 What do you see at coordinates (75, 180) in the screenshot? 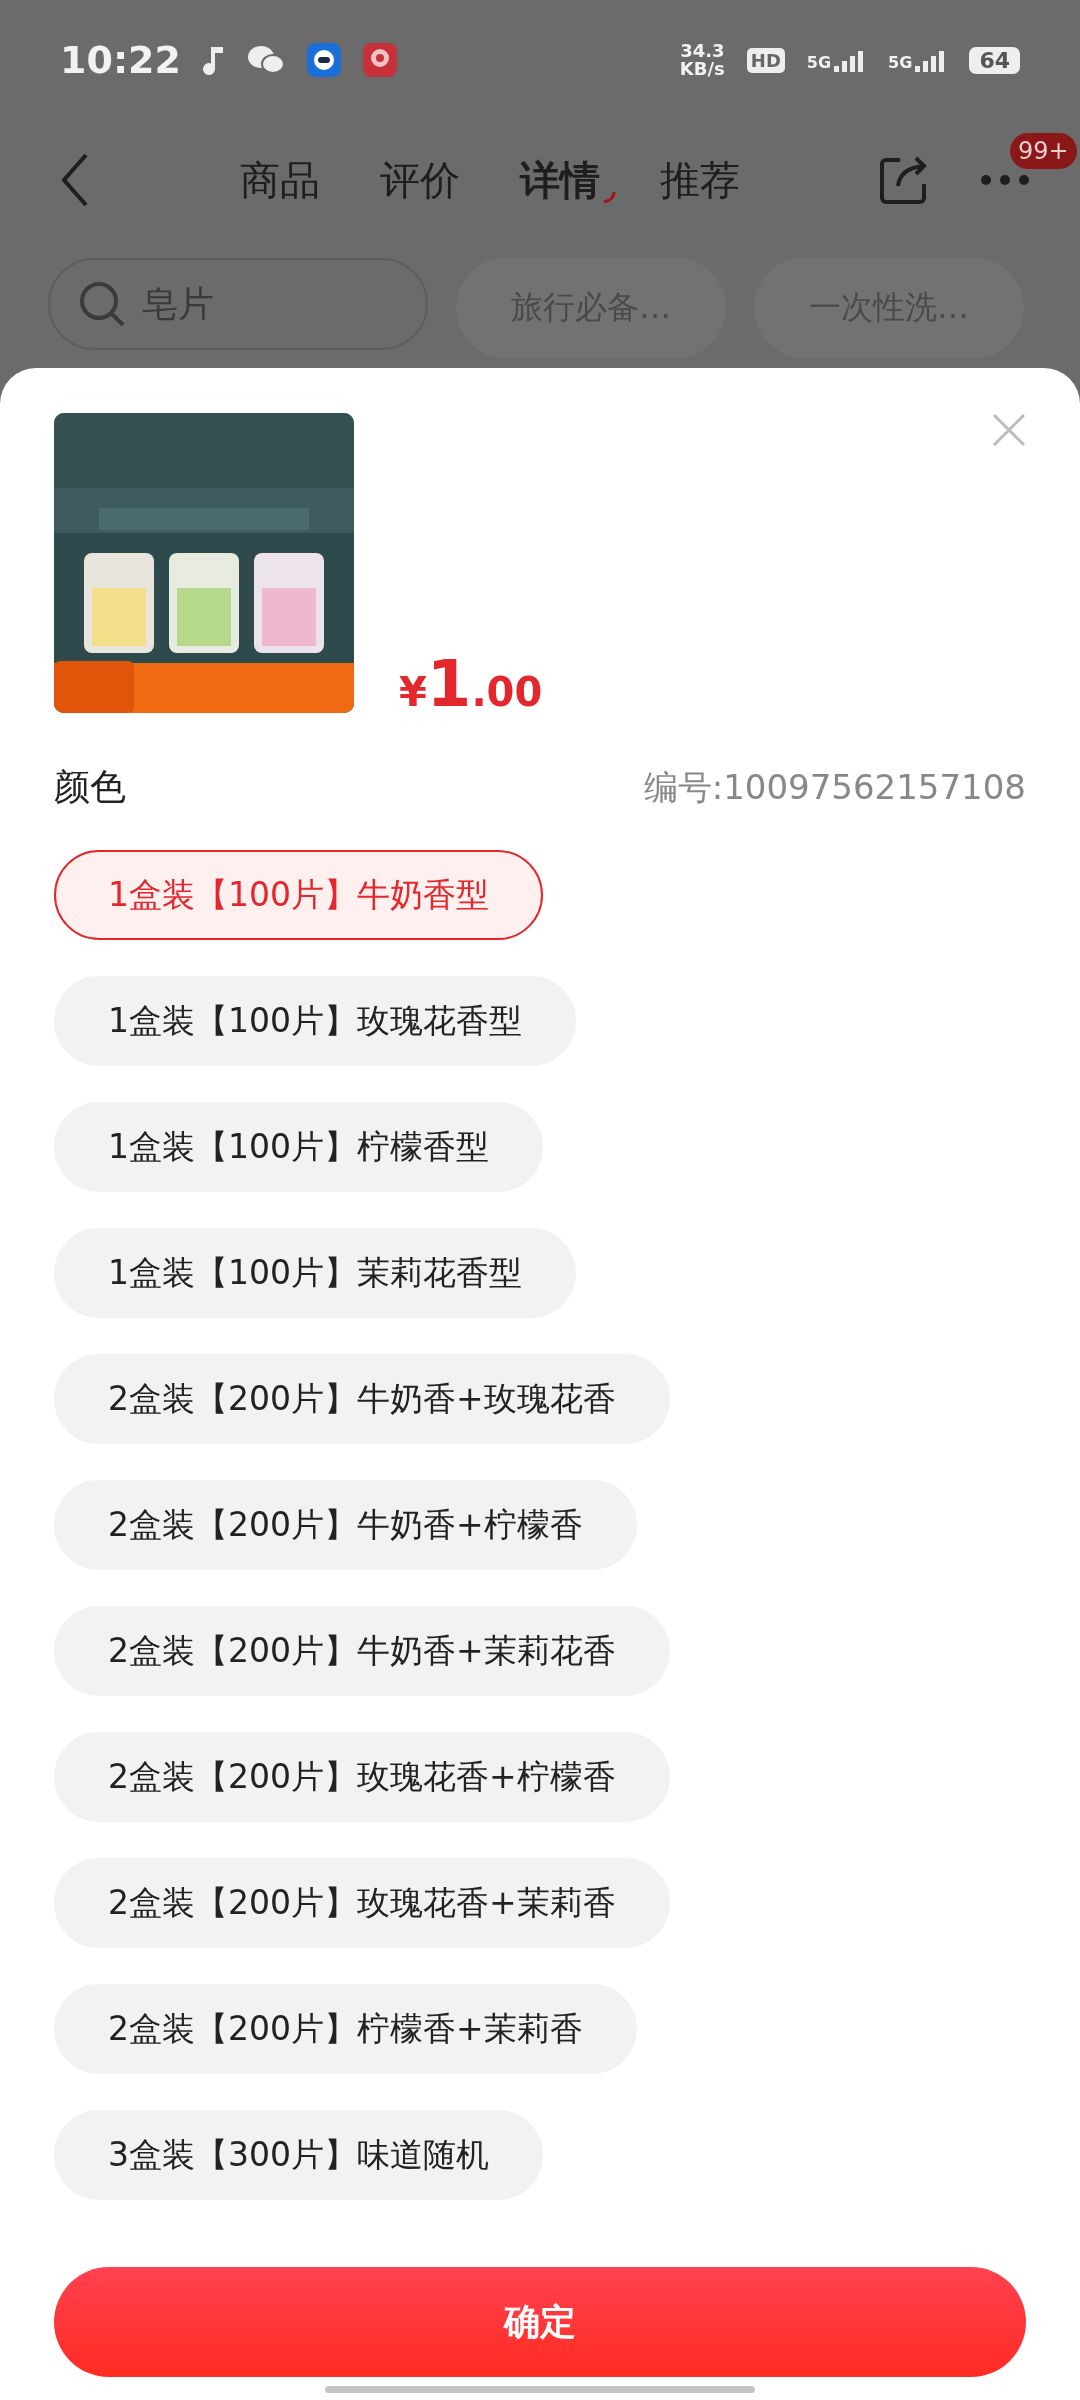
I see `back-icon` at bounding box center [75, 180].